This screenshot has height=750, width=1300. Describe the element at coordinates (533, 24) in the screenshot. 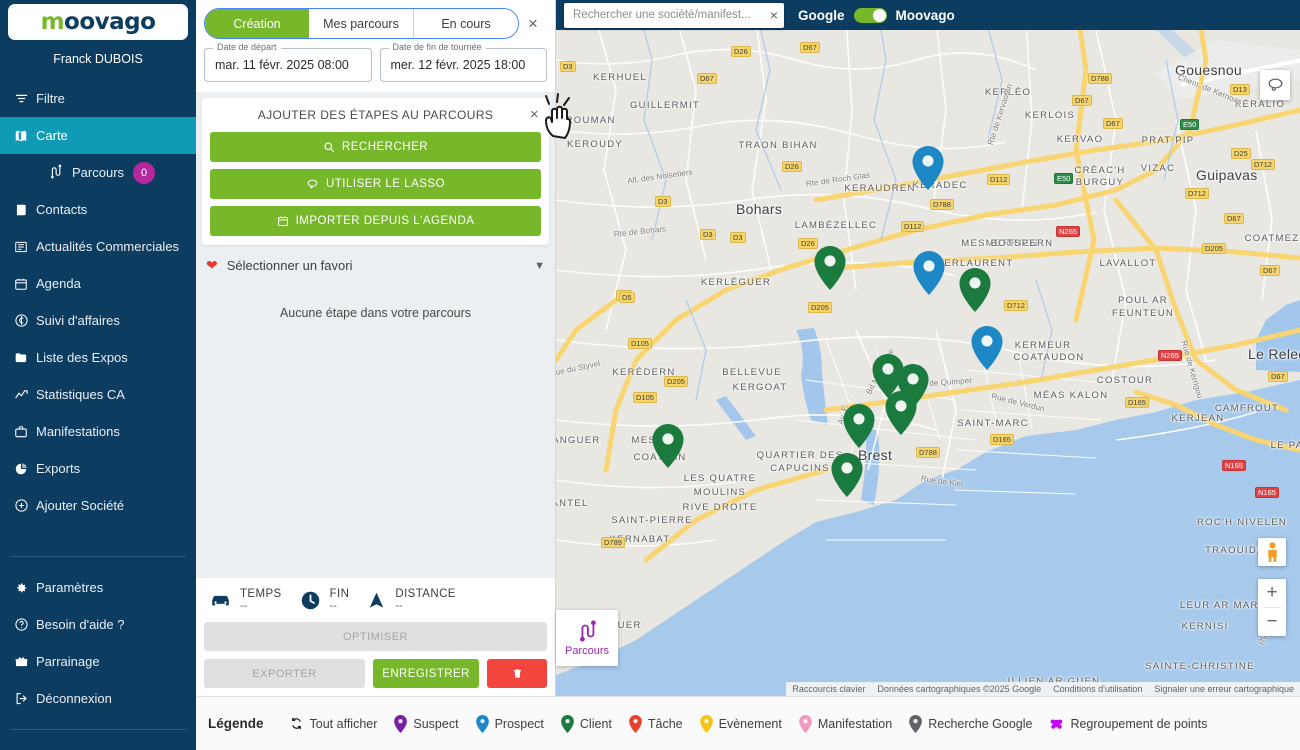

I see `panel-close-button: ×` at that location.